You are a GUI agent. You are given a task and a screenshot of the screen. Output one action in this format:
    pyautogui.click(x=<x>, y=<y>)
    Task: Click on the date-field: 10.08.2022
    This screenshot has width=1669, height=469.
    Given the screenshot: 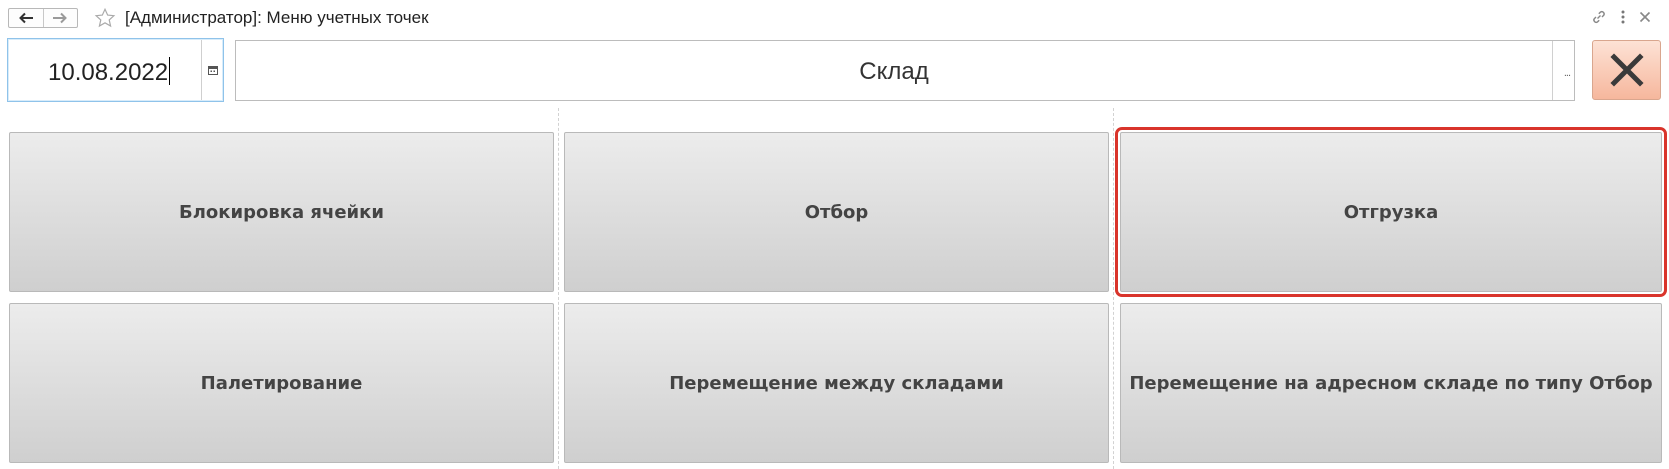 What is the action you would take?
    pyautogui.click(x=115, y=70)
    